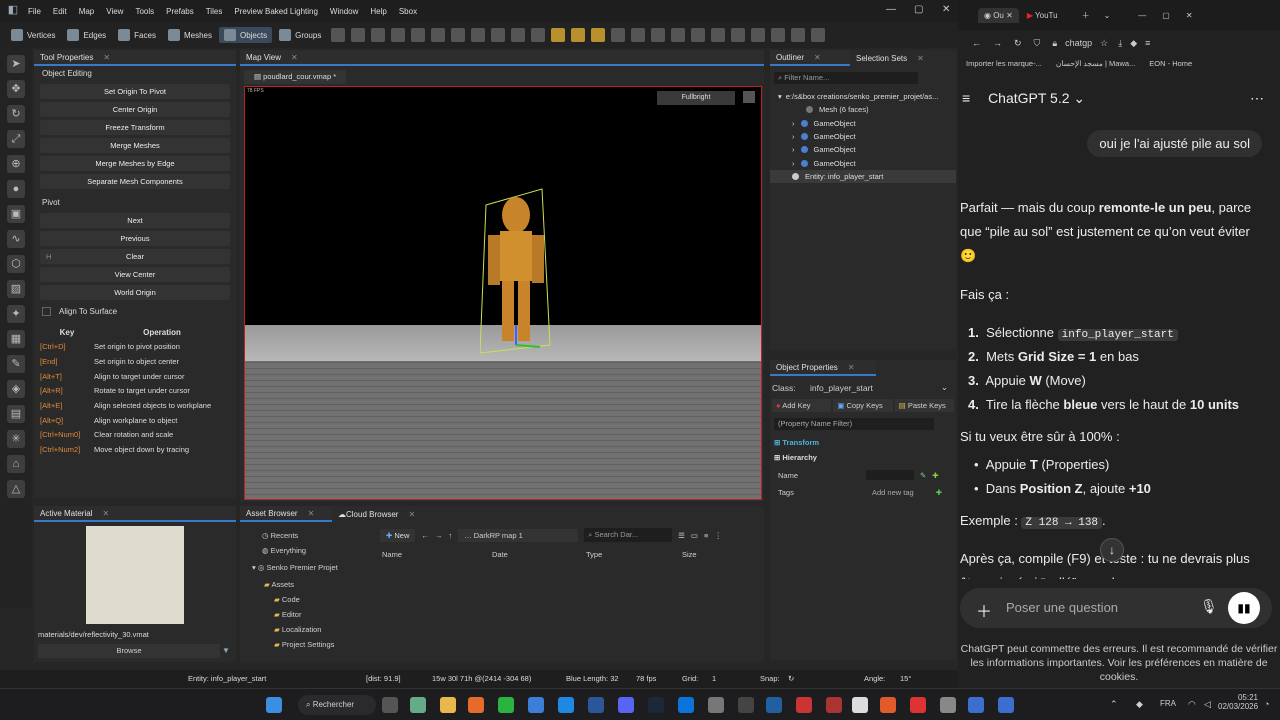  Describe the element at coordinates (16, 189) in the screenshot. I see `light-tool-icon: ●` at that location.